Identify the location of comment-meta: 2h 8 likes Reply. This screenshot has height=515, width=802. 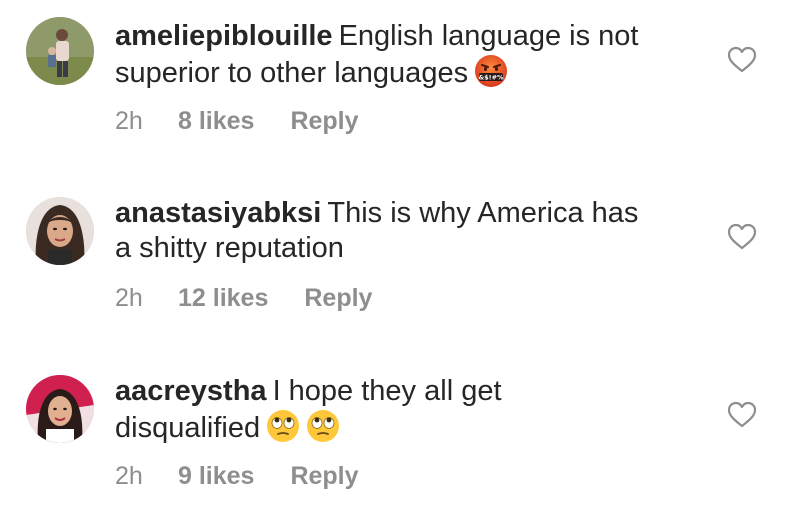
(237, 121).